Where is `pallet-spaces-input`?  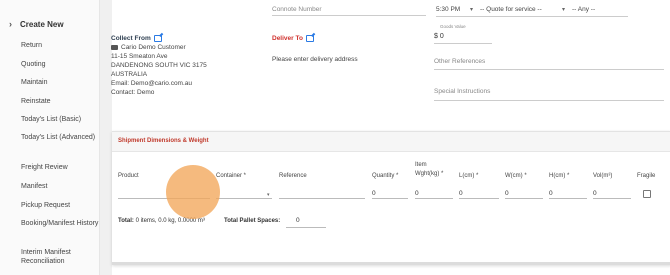
pallet-spaces-input is located at coordinates (306, 227).